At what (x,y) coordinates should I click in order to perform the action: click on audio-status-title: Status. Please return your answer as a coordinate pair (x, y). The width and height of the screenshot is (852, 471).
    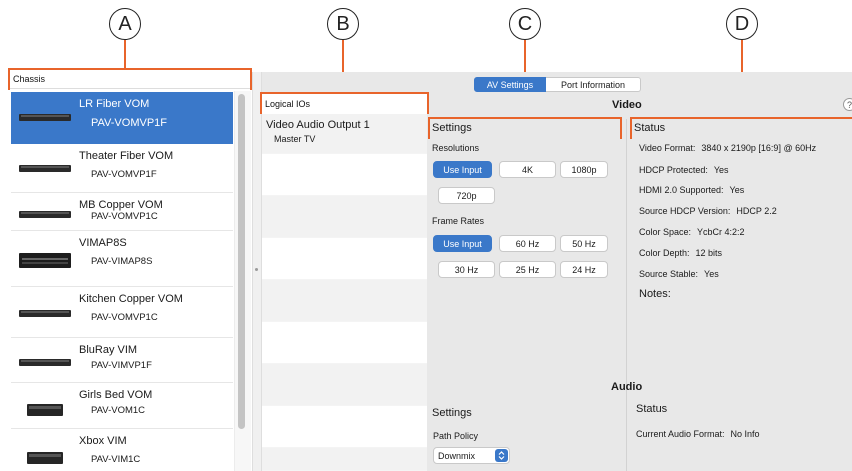
    Looking at the image, I should click on (652, 409).